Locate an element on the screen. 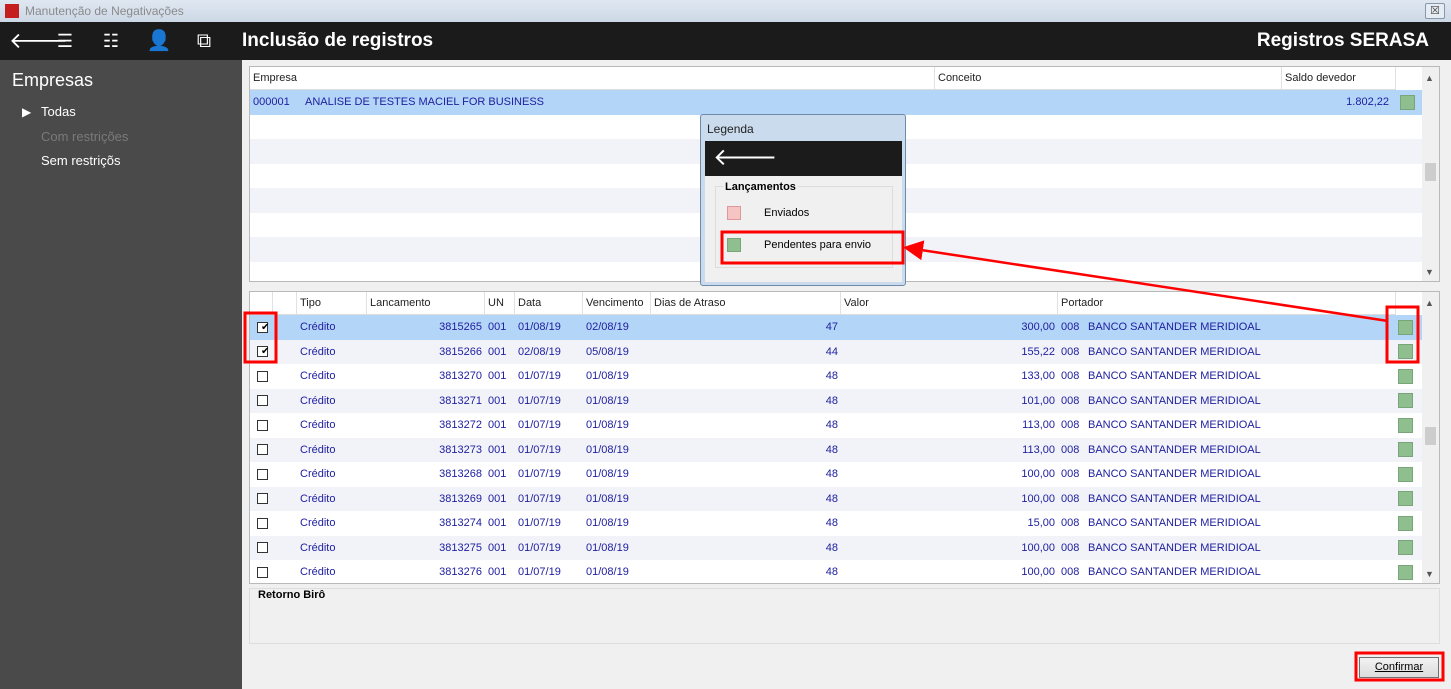  col-empresa: Empresa is located at coordinates (592, 78).